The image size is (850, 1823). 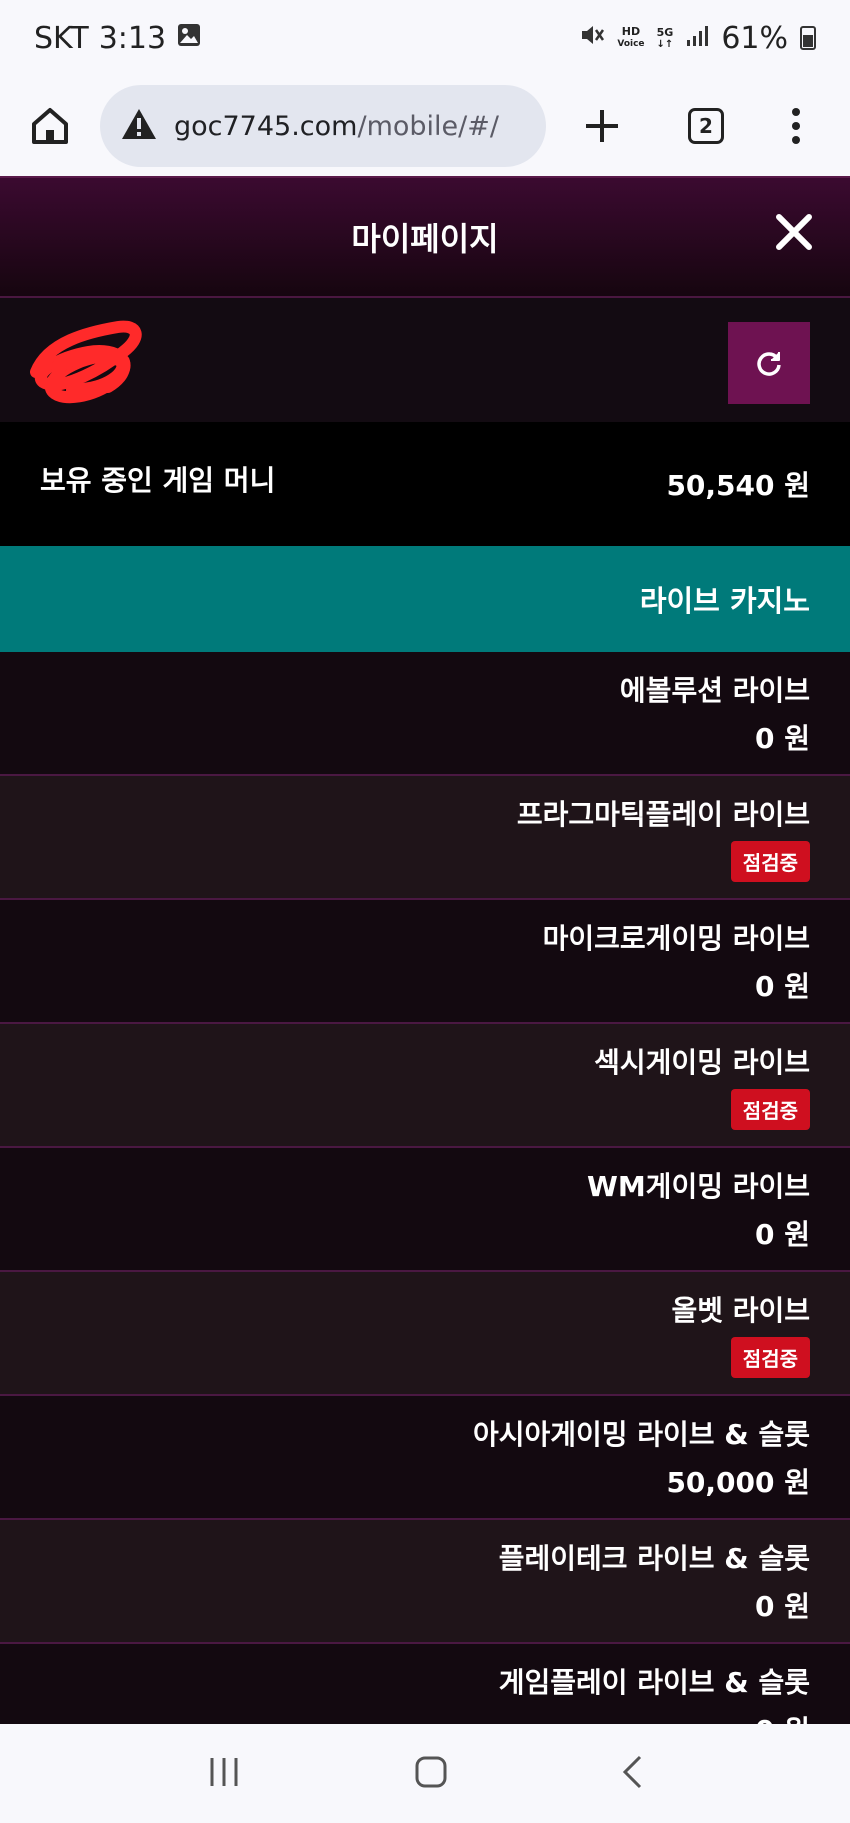 What do you see at coordinates (665, 32) in the screenshot?
I see `network-label: 5G` at bounding box center [665, 32].